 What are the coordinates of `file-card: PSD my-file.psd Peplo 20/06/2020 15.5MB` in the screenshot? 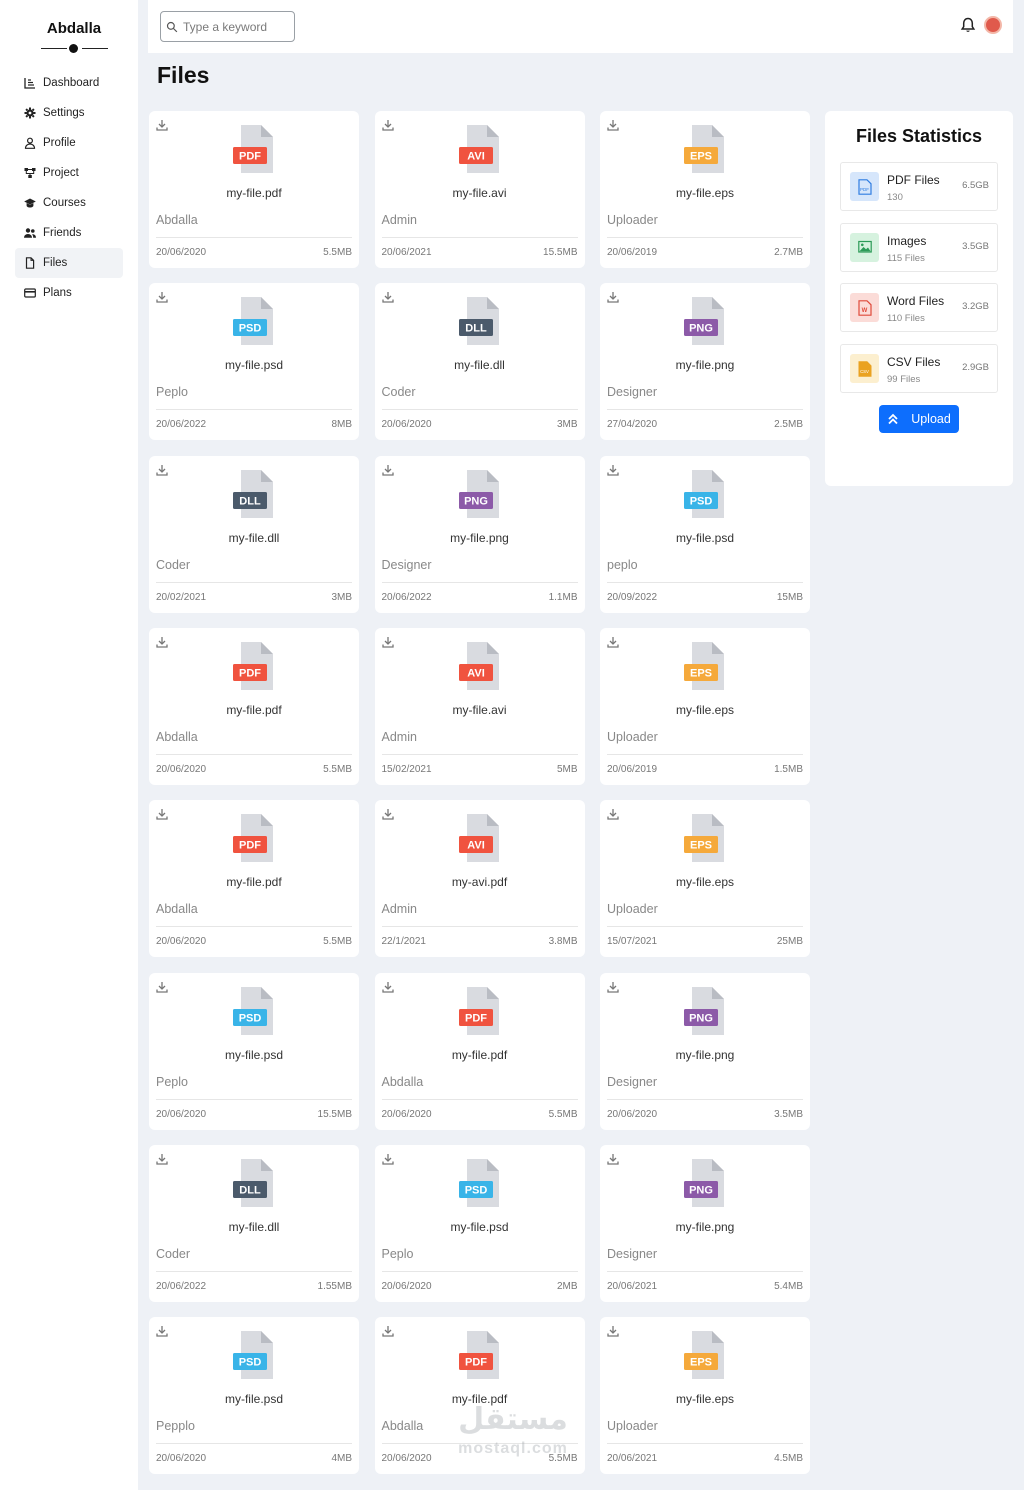 It's located at (254, 1051).